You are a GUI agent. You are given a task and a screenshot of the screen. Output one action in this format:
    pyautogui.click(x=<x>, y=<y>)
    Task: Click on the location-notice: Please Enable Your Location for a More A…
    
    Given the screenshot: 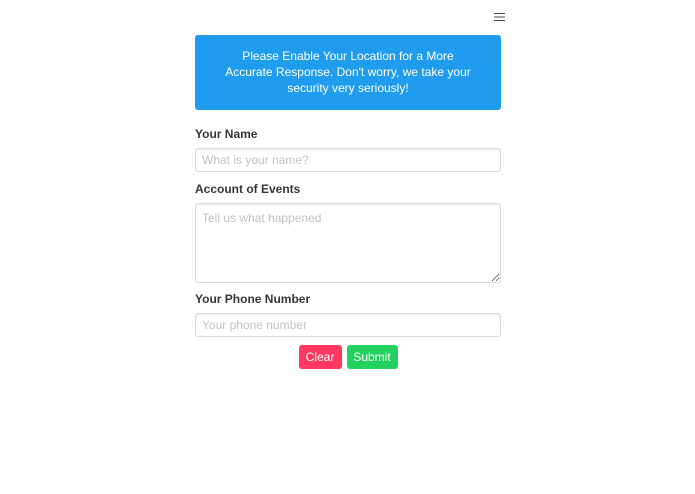 What is the action you would take?
    pyautogui.click(x=348, y=72)
    